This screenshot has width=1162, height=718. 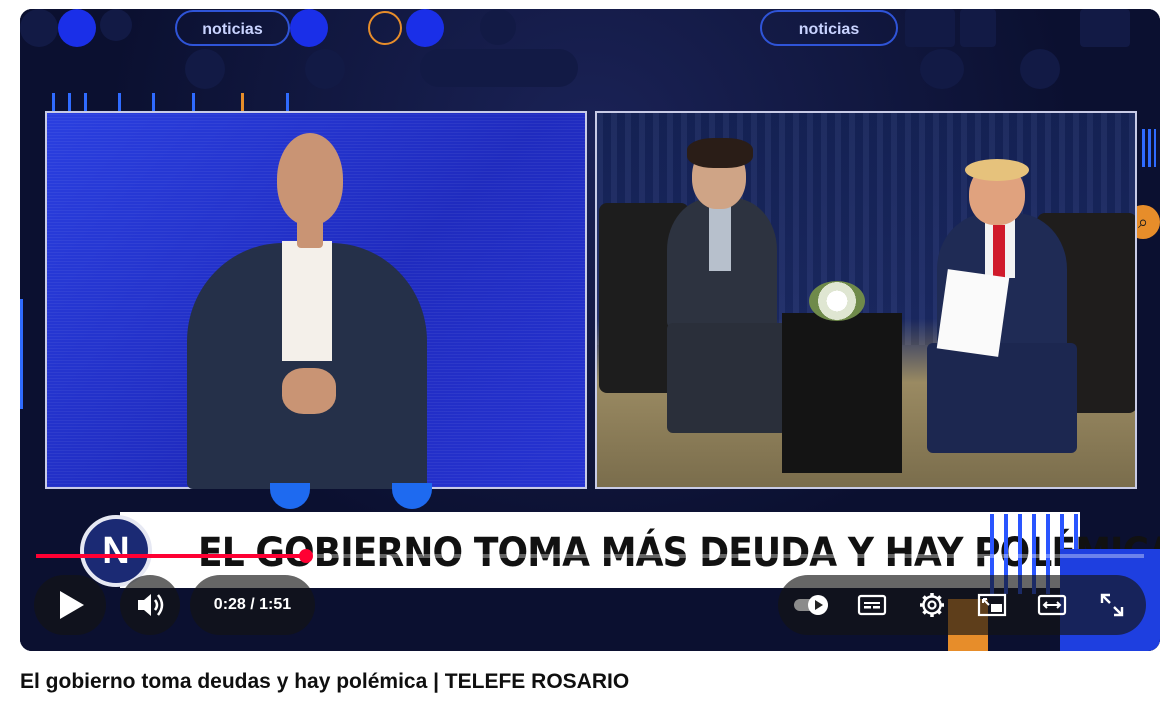 What do you see at coordinates (842, 393) in the screenshot?
I see `side-table` at bounding box center [842, 393].